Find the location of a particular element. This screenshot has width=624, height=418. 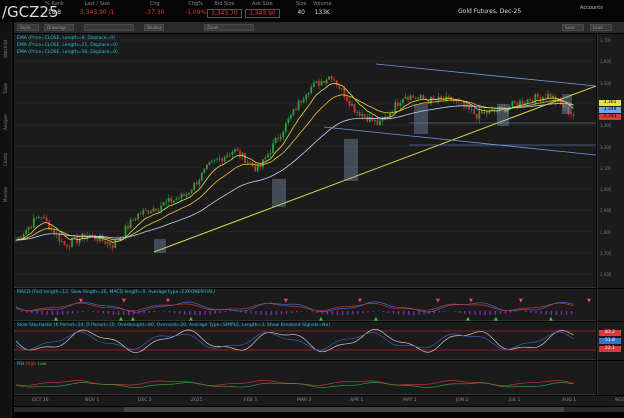

stochastic-chart is located at coordinates (305, 341).